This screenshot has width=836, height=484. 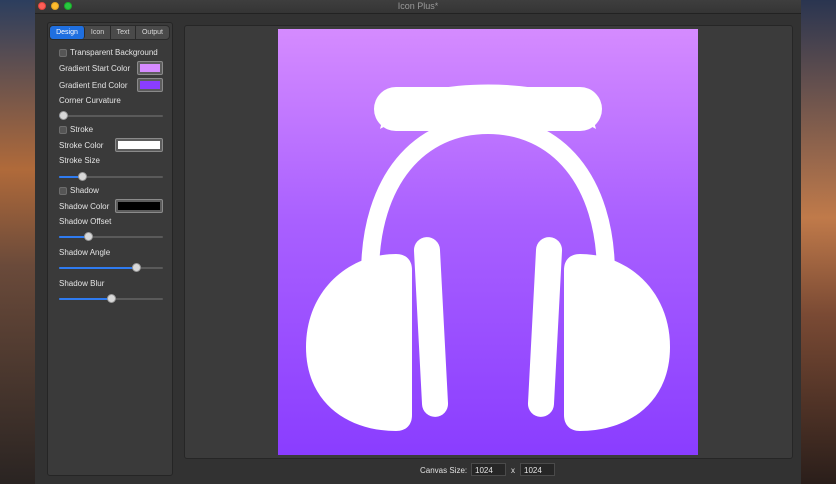 I want to click on gradient-start-label: Gradient Start Color, so click(x=95, y=68).